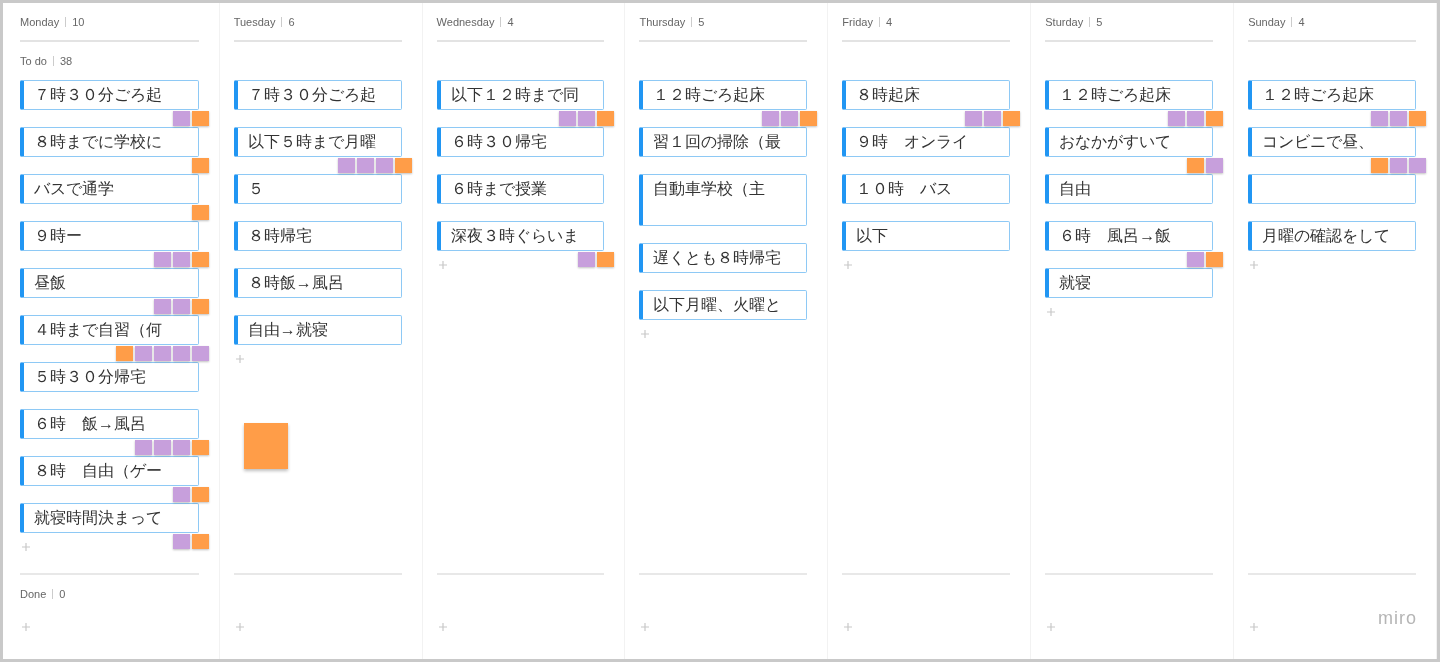 This screenshot has height=662, width=1440. What do you see at coordinates (1129, 142) in the screenshot?
I see `task-card: おなかがすいて` at bounding box center [1129, 142].